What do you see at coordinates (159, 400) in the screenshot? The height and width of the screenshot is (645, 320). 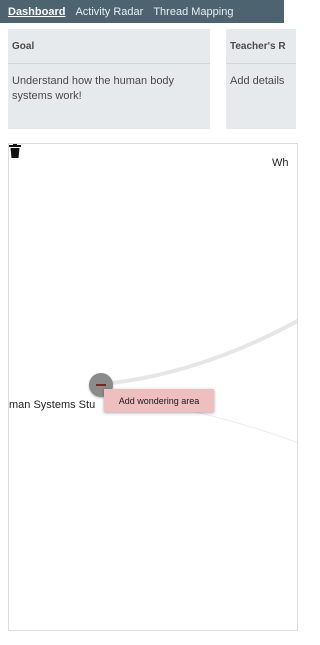 I see `add-wondering-area-tooltip: Add wondering area` at bounding box center [159, 400].